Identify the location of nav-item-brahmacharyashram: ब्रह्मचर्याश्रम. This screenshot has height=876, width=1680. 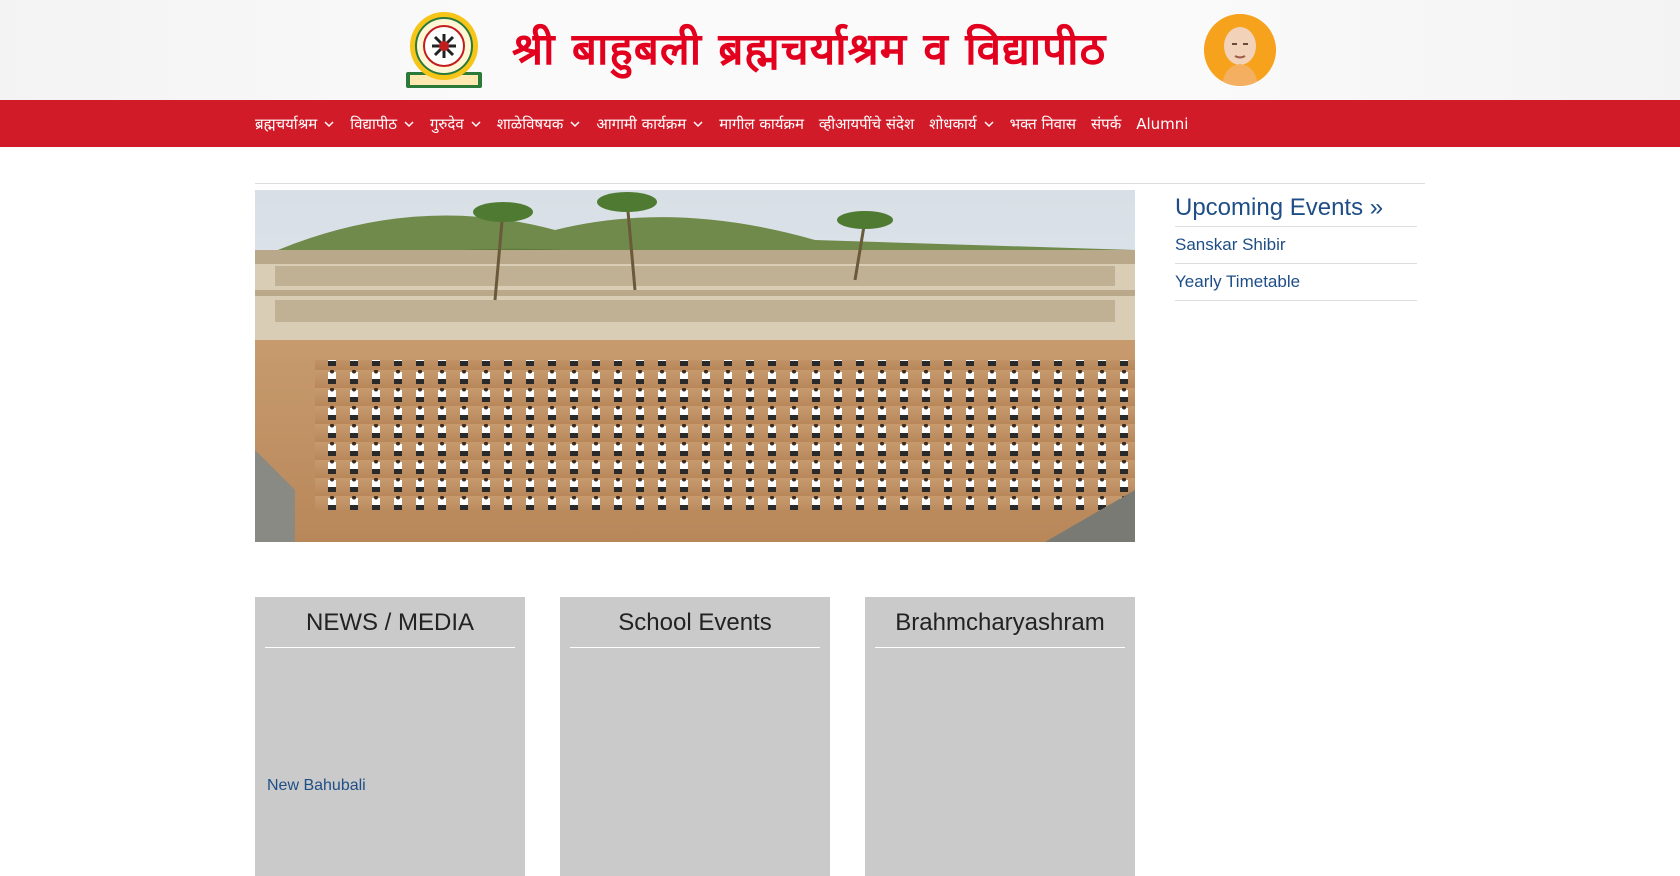
(295, 124).